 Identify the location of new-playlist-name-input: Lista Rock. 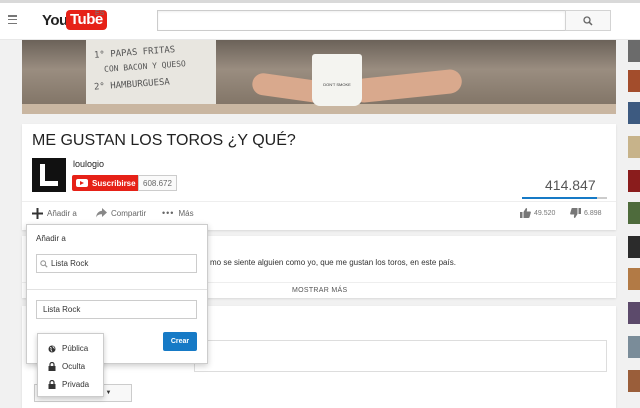
(116, 309).